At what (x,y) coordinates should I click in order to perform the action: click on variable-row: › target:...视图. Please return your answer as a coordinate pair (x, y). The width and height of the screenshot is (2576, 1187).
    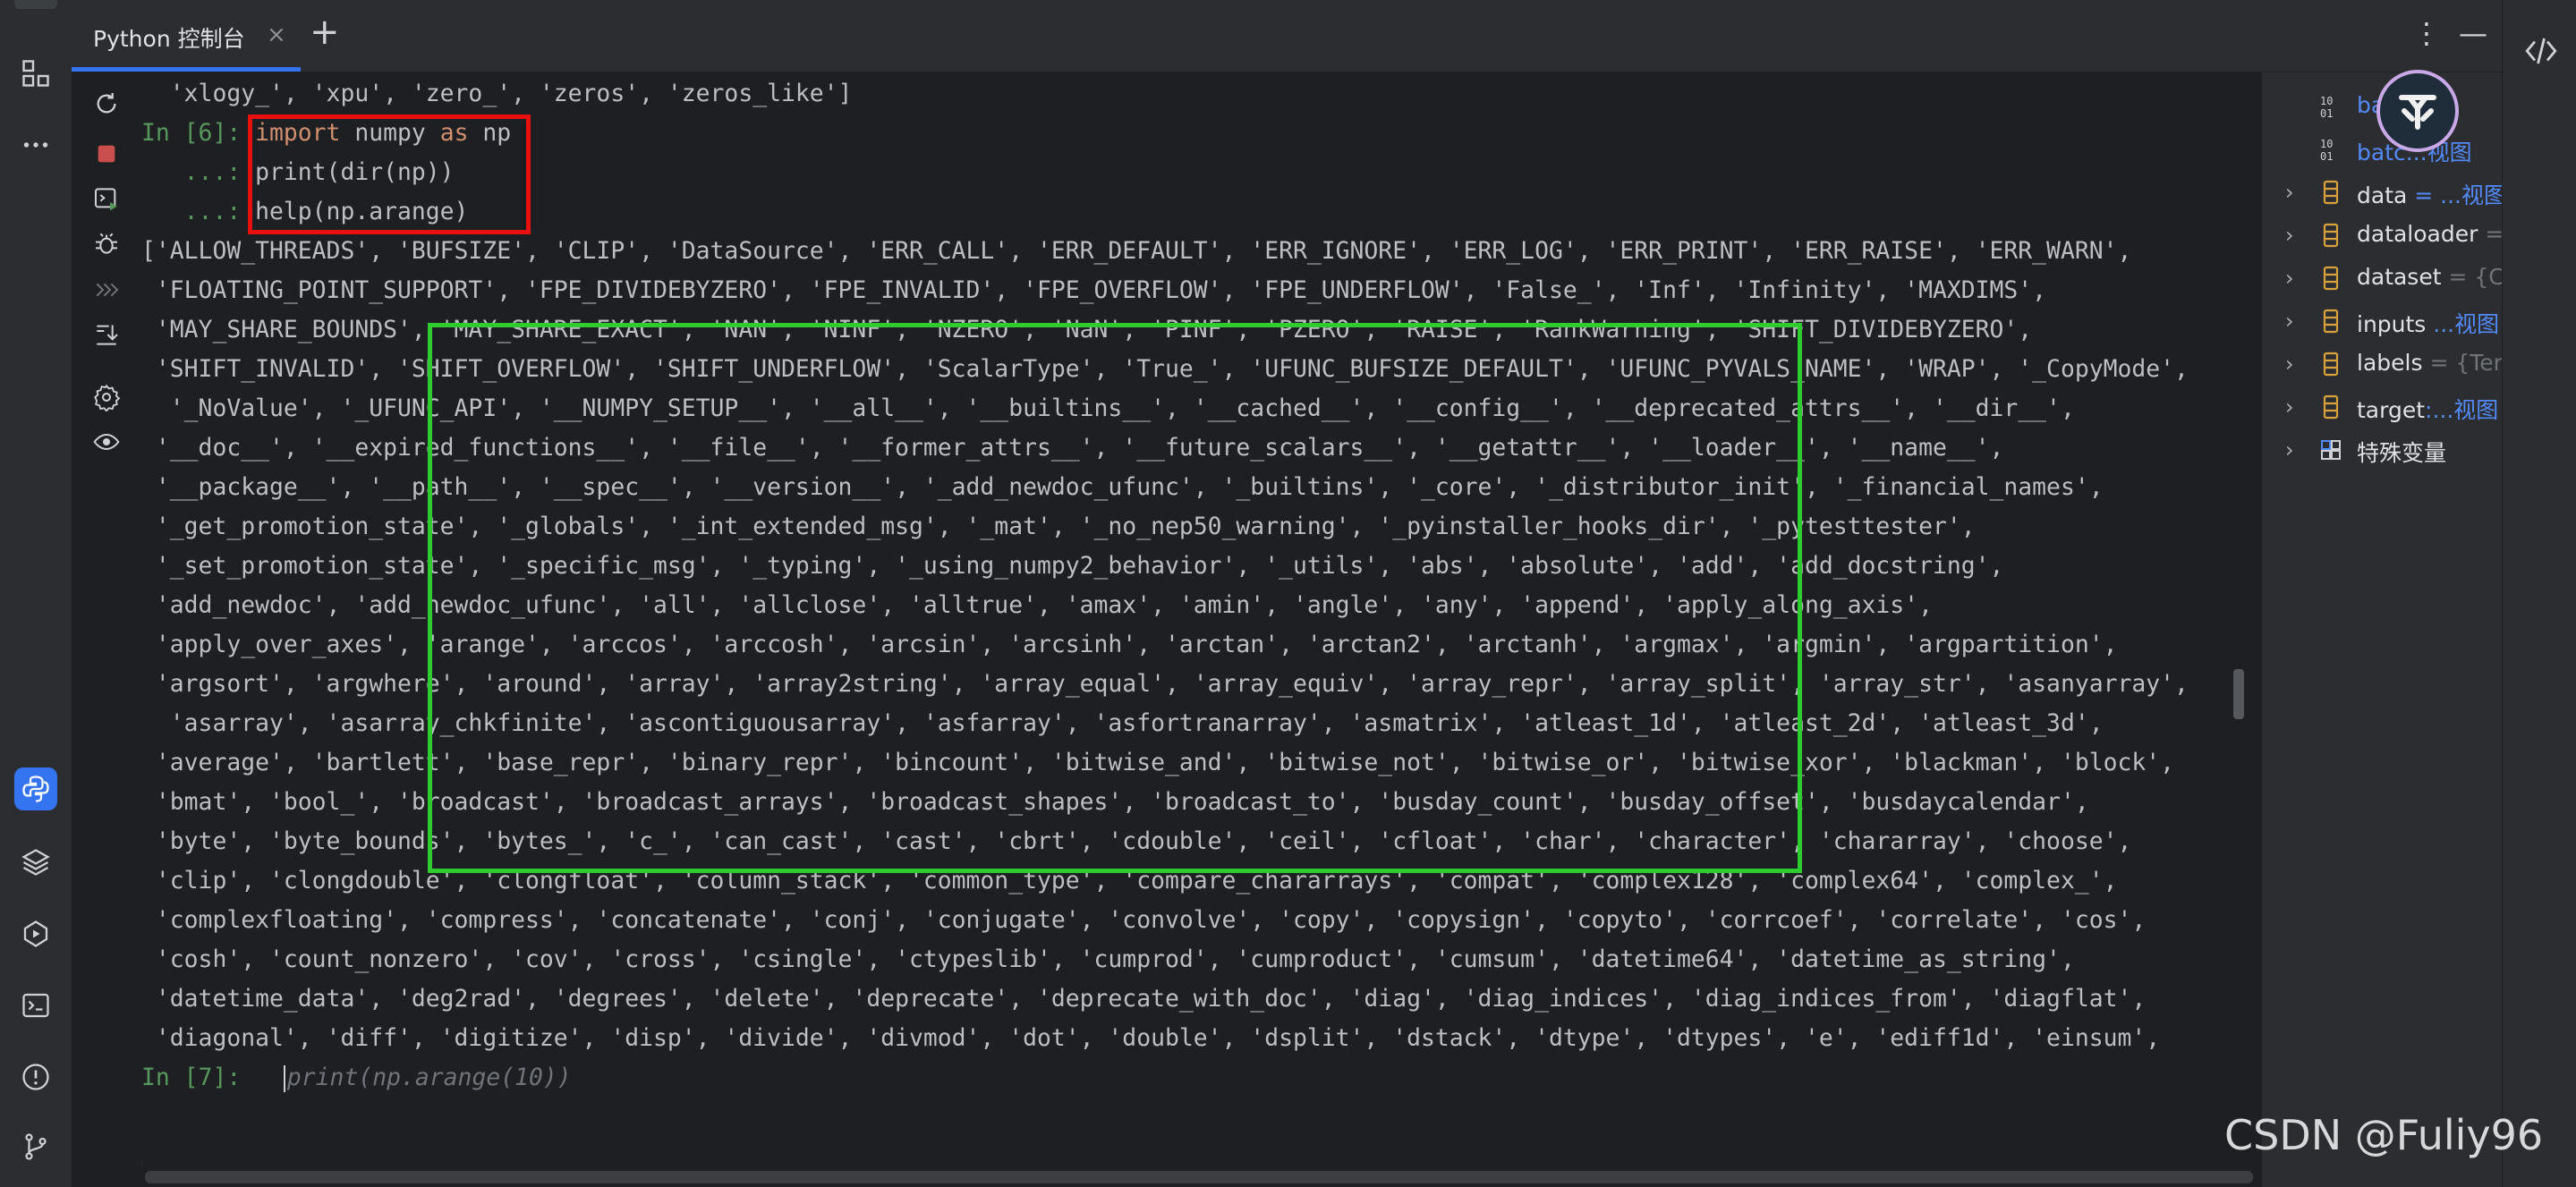
    Looking at the image, I should click on (2384, 407).